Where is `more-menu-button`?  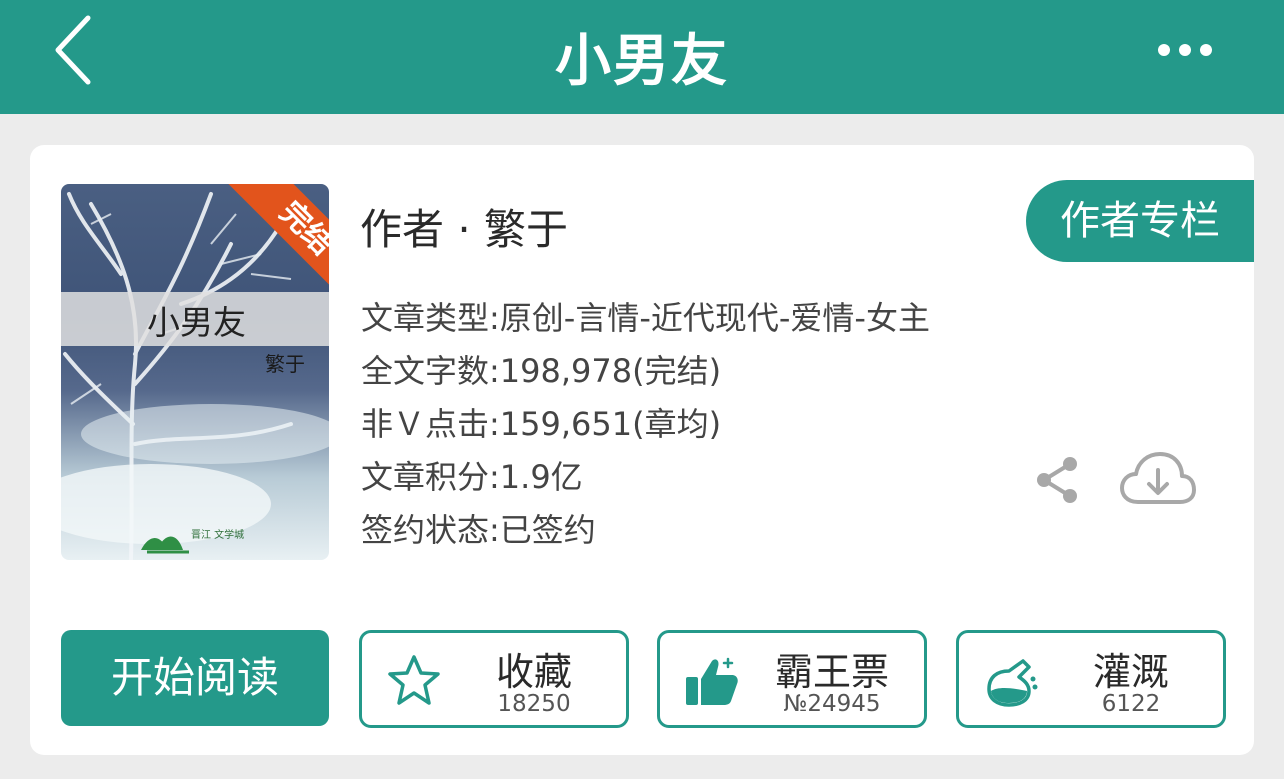
more-menu-button is located at coordinates (1185, 50).